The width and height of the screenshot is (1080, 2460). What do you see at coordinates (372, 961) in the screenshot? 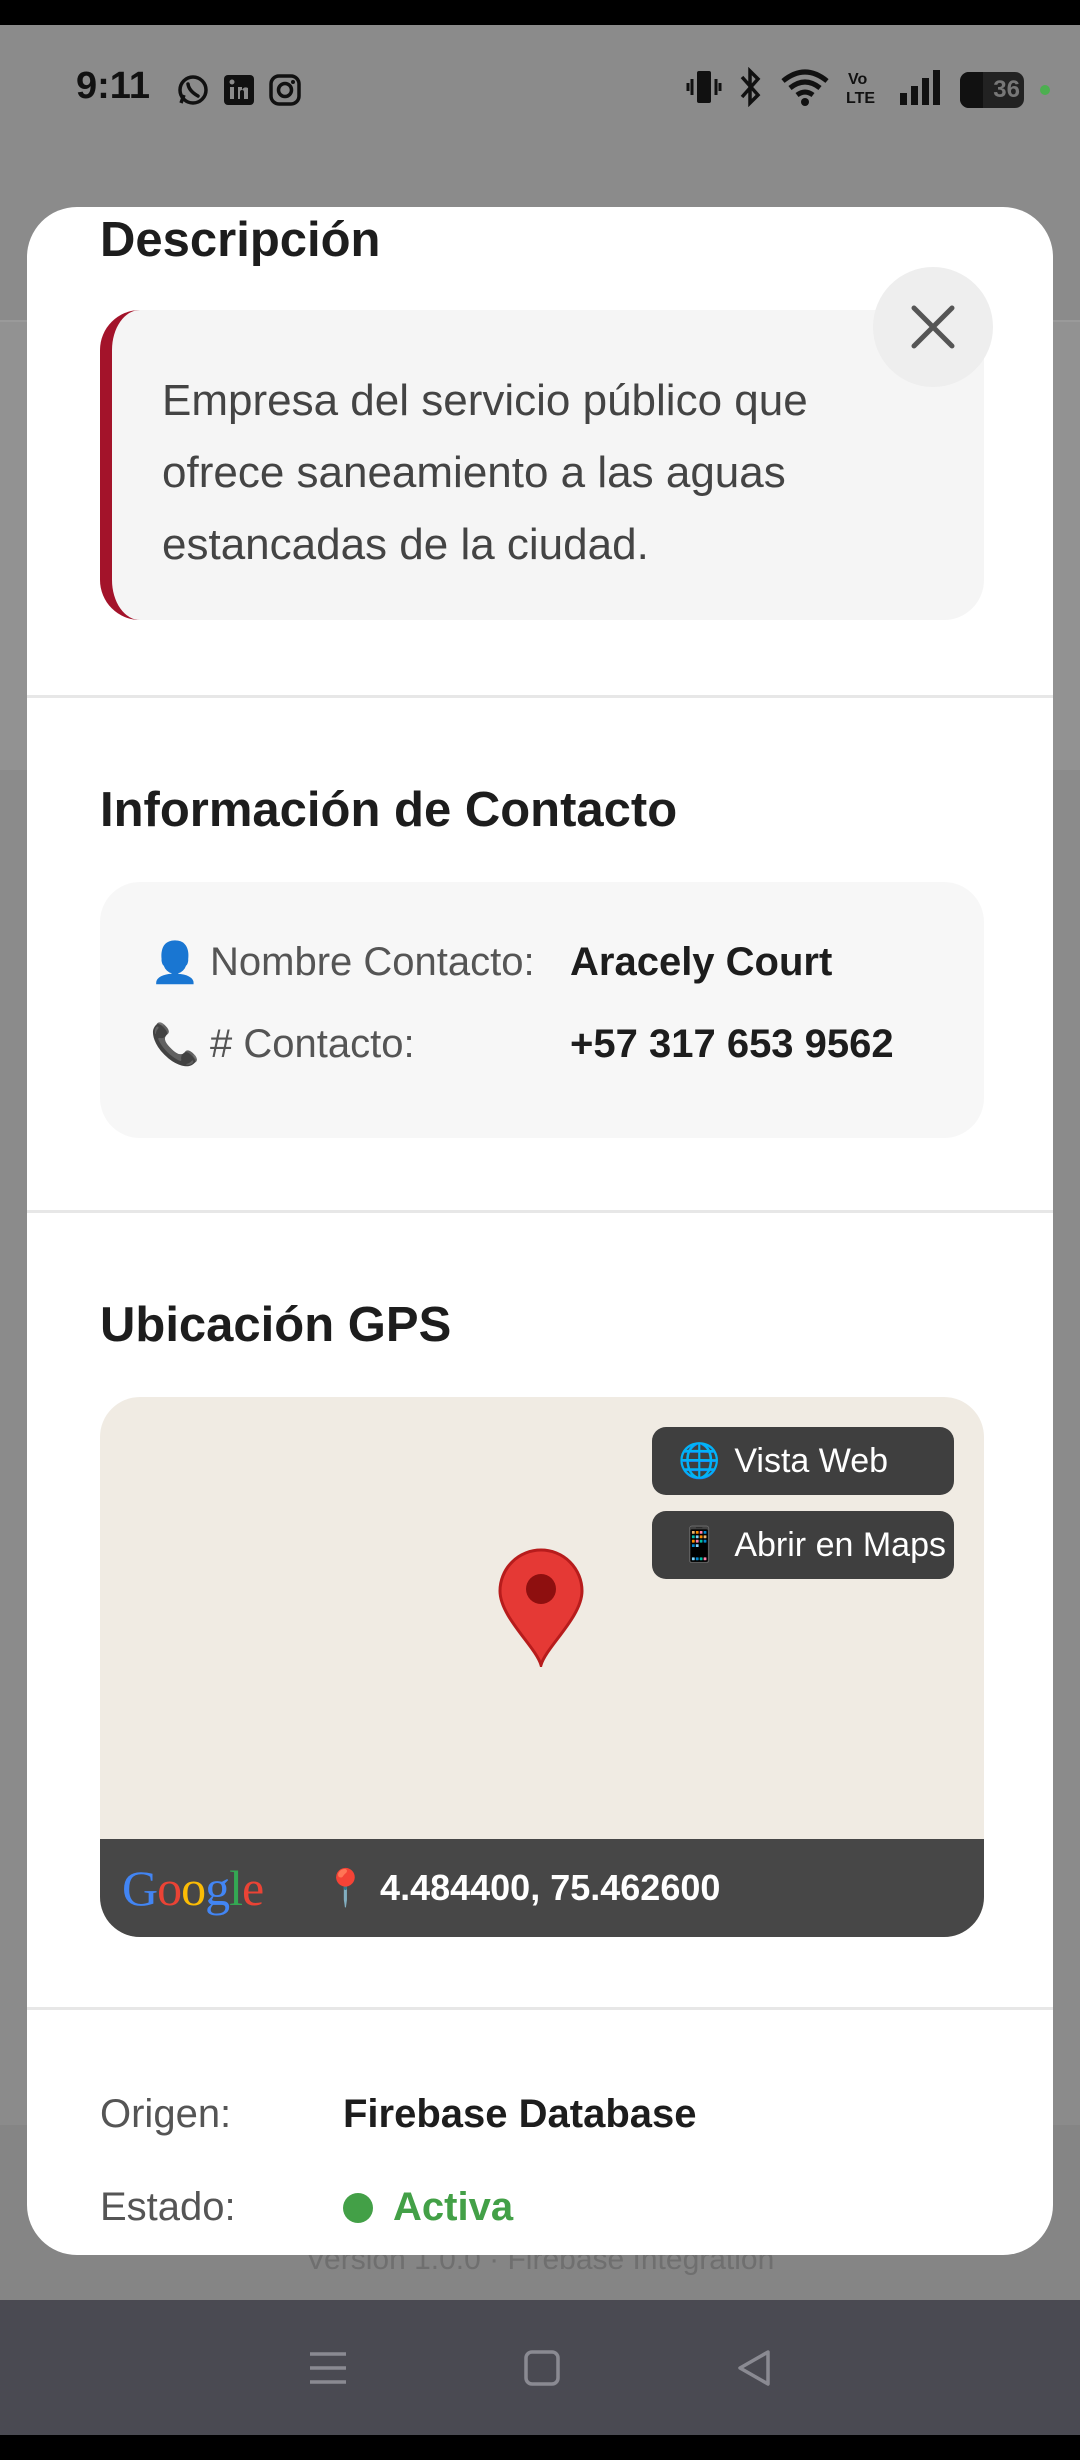
I see `contact-name-label: Nombre Contacto:` at bounding box center [372, 961].